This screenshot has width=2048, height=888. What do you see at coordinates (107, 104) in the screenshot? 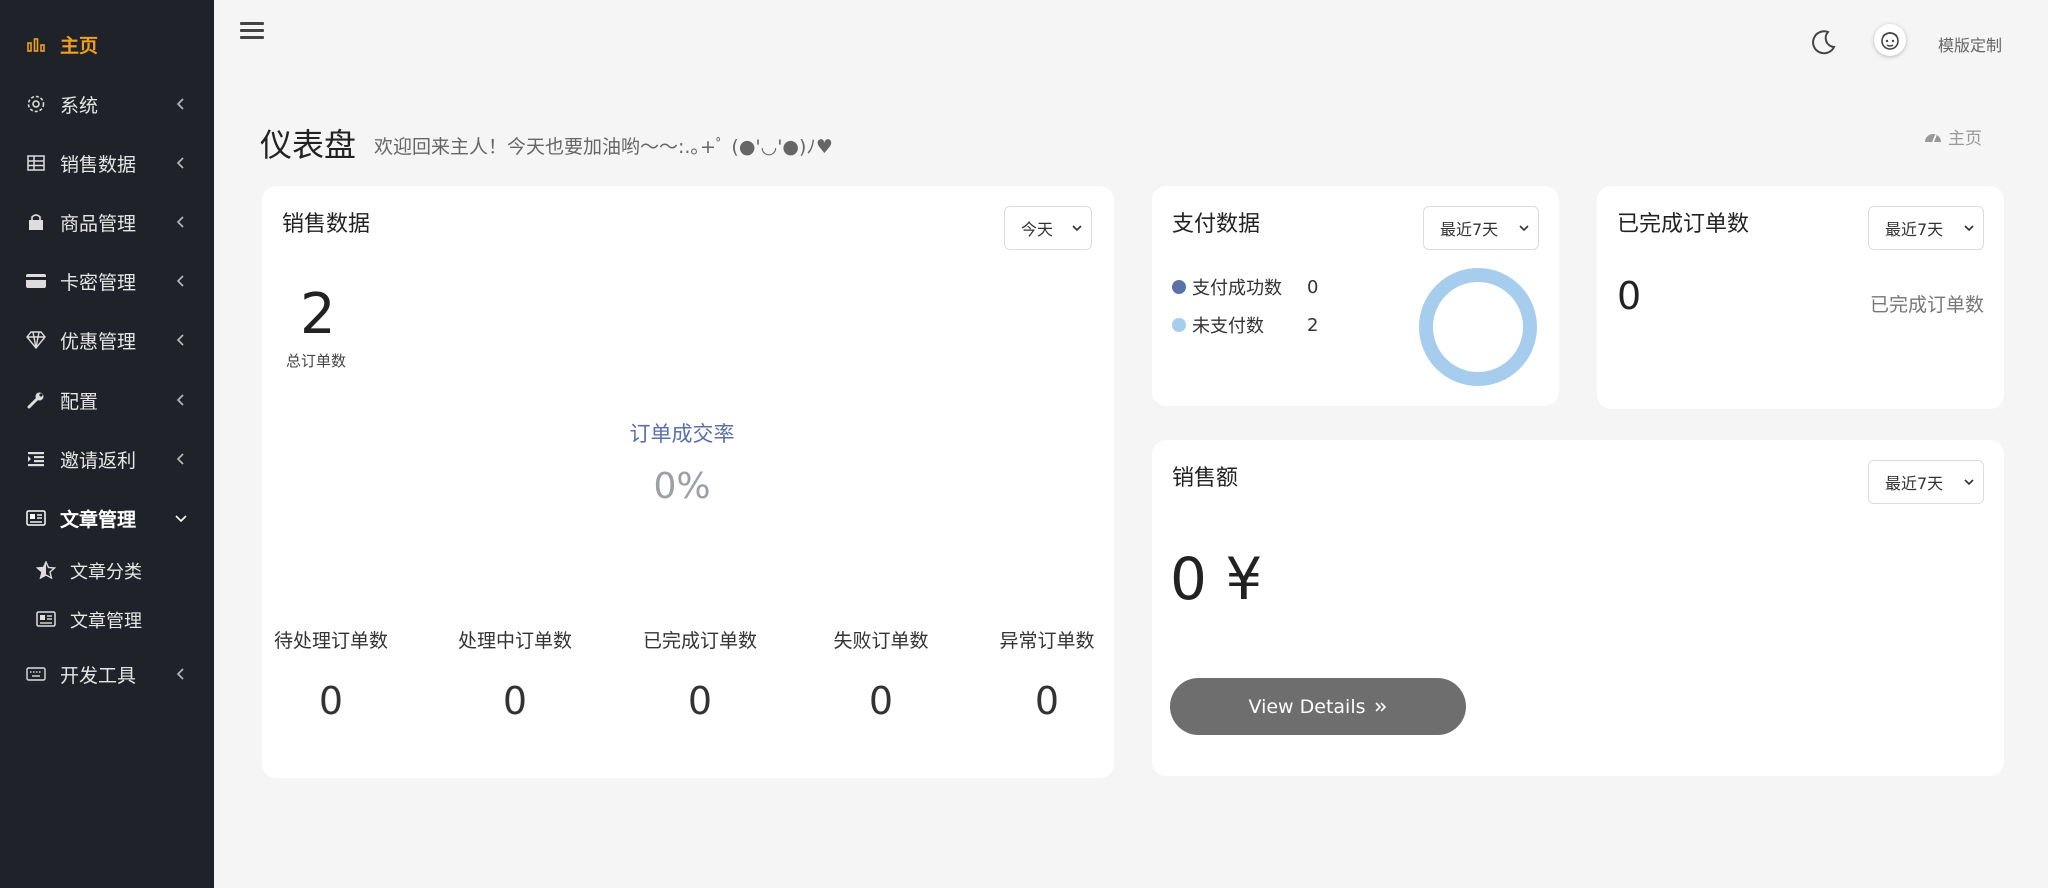
I see `sidebar-item-system: 系统` at bounding box center [107, 104].